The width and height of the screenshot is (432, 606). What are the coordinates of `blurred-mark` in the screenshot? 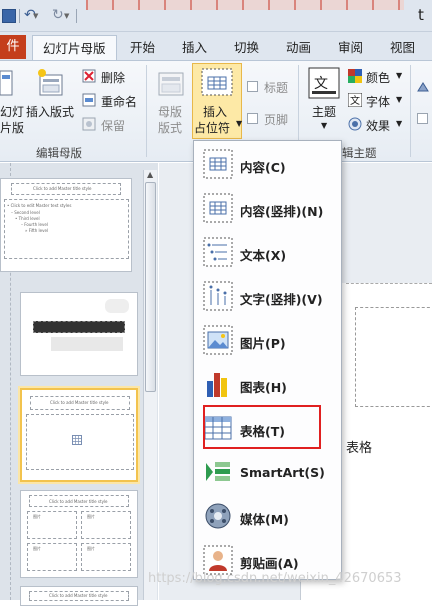 It's located at (117, 306).